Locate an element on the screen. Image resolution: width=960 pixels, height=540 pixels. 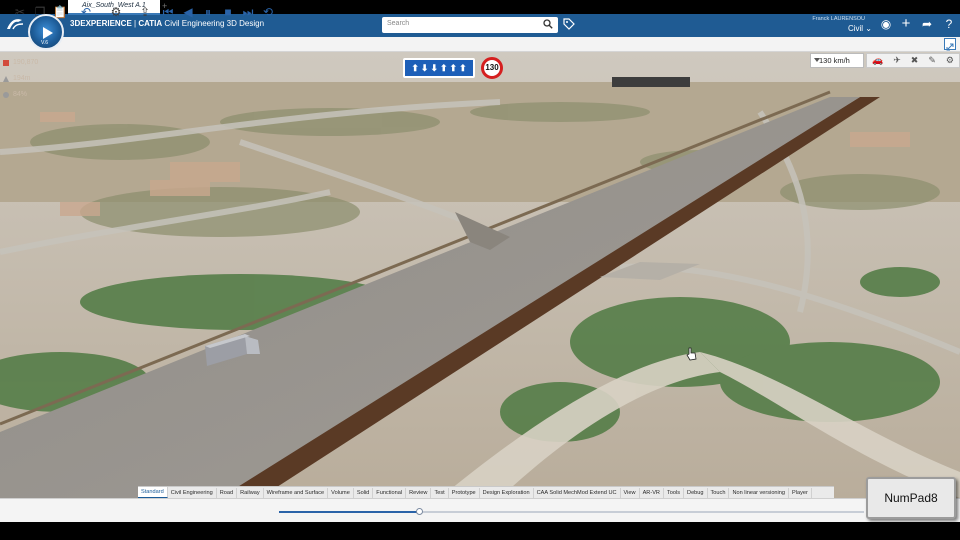
action-tab-railway: Railway is located at coordinates (250, 492).